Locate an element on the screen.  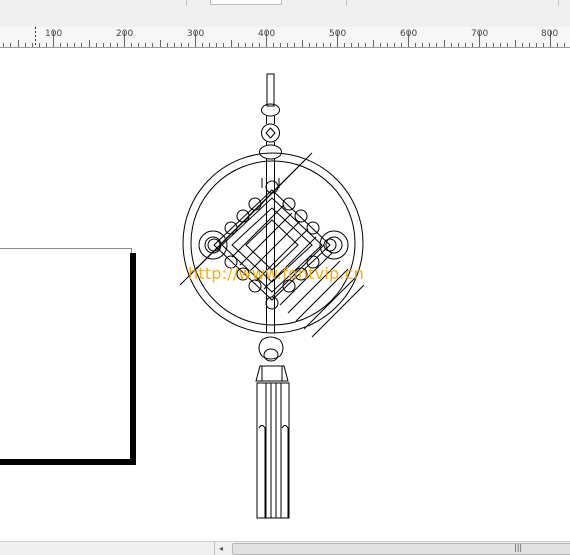
lower-ornament is located at coordinates (271, 348).